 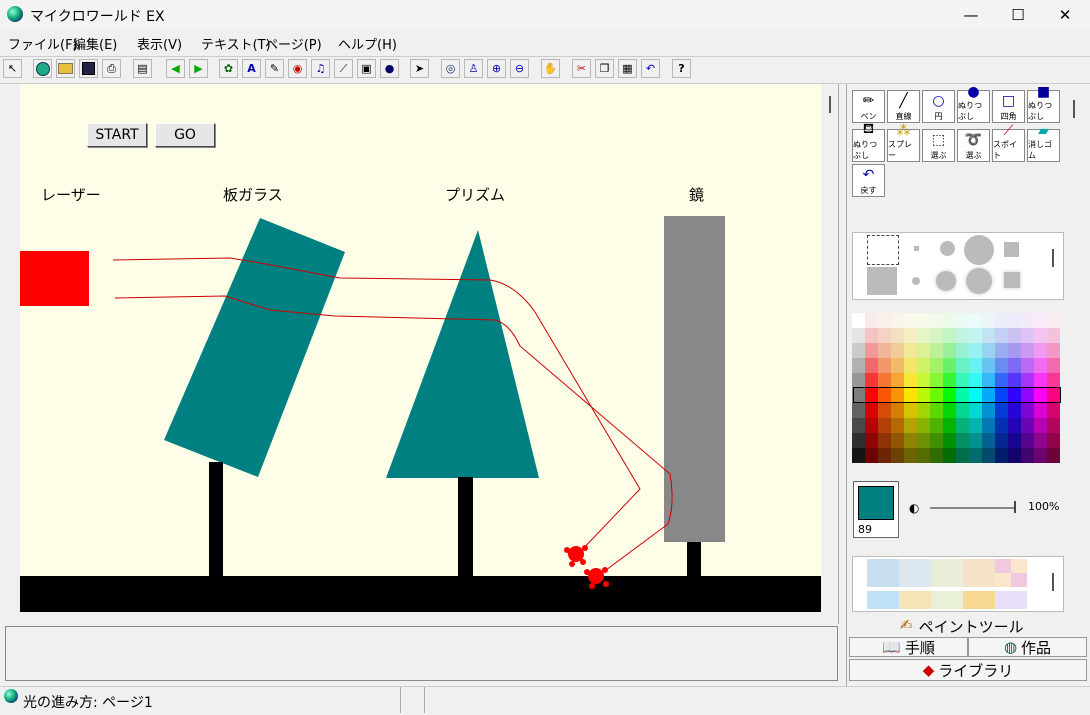 What do you see at coordinates (159, 43) in the screenshot?
I see `menu-view: 表示(V)` at bounding box center [159, 43].